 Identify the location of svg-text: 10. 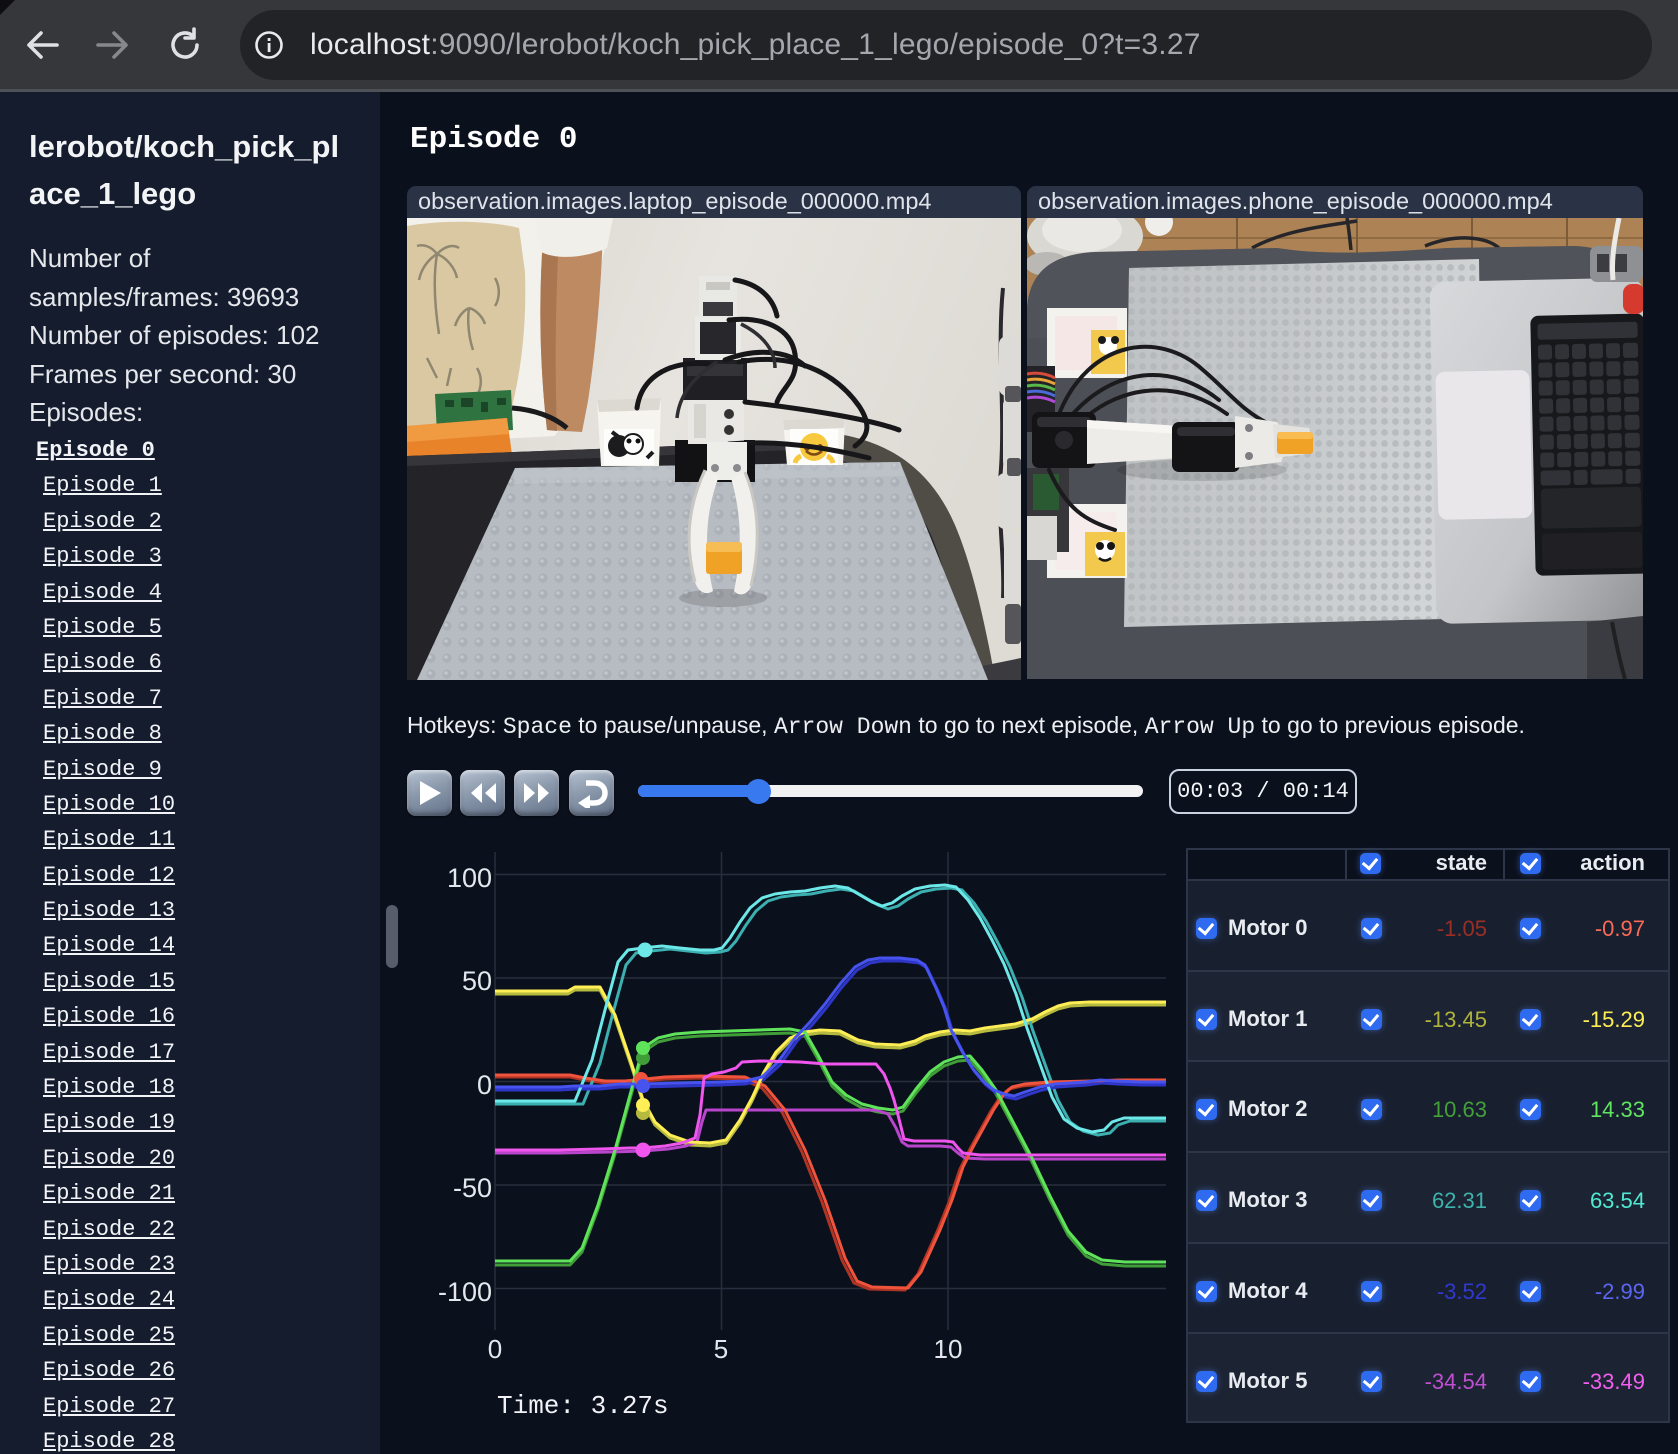
(948, 1349).